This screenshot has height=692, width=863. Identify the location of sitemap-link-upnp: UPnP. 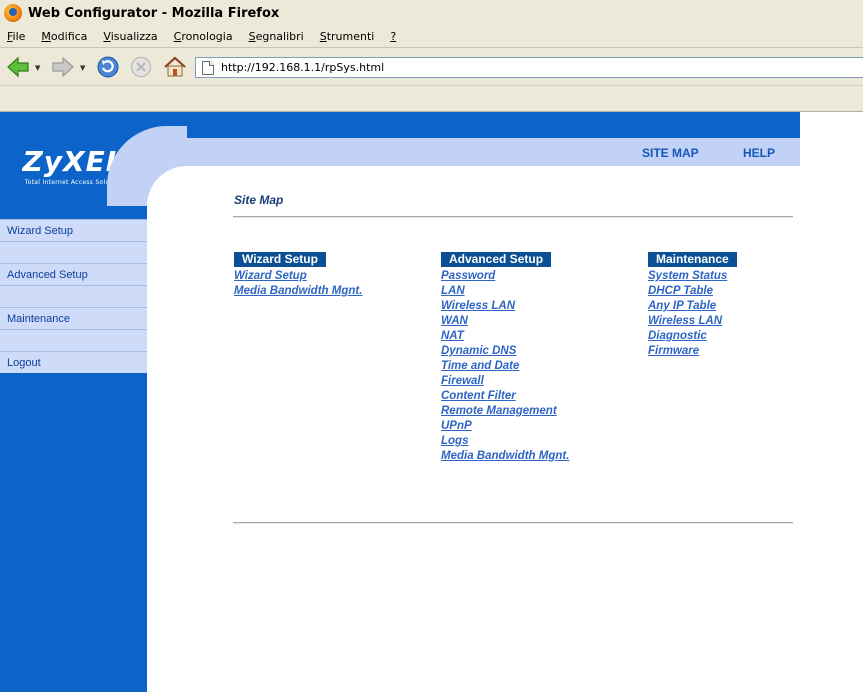
(505, 426).